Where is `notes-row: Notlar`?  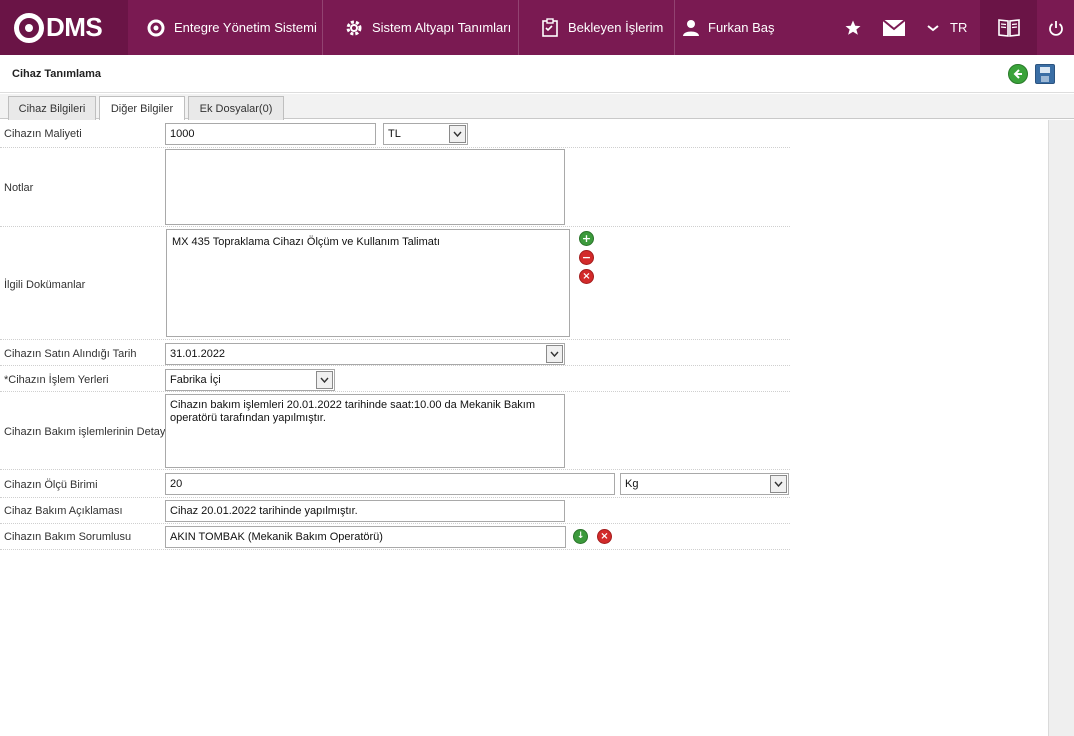 notes-row: Notlar is located at coordinates (395, 187).